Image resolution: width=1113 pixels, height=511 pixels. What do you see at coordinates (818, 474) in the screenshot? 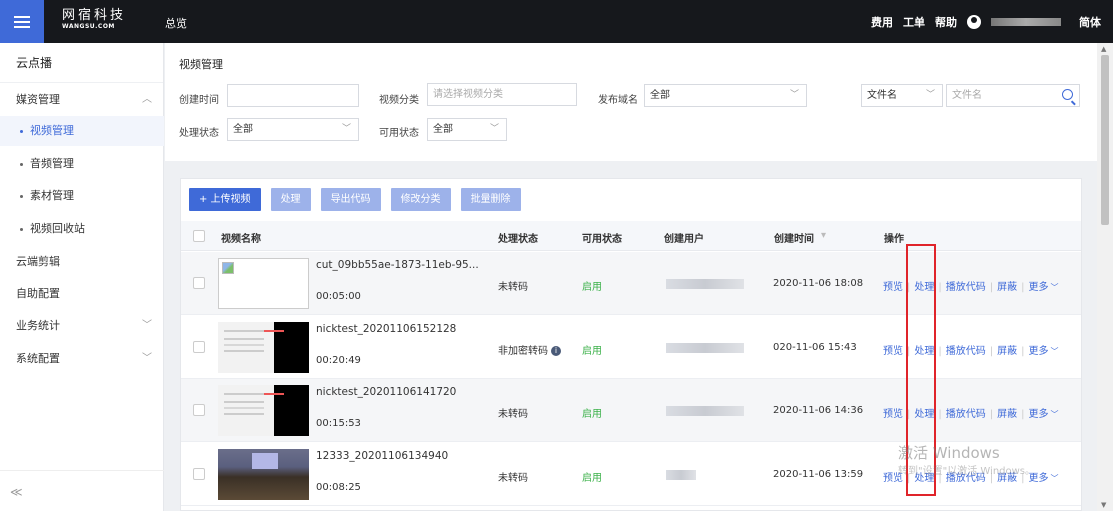
I see `created-time: 2020-11-06 13:59` at bounding box center [818, 474].